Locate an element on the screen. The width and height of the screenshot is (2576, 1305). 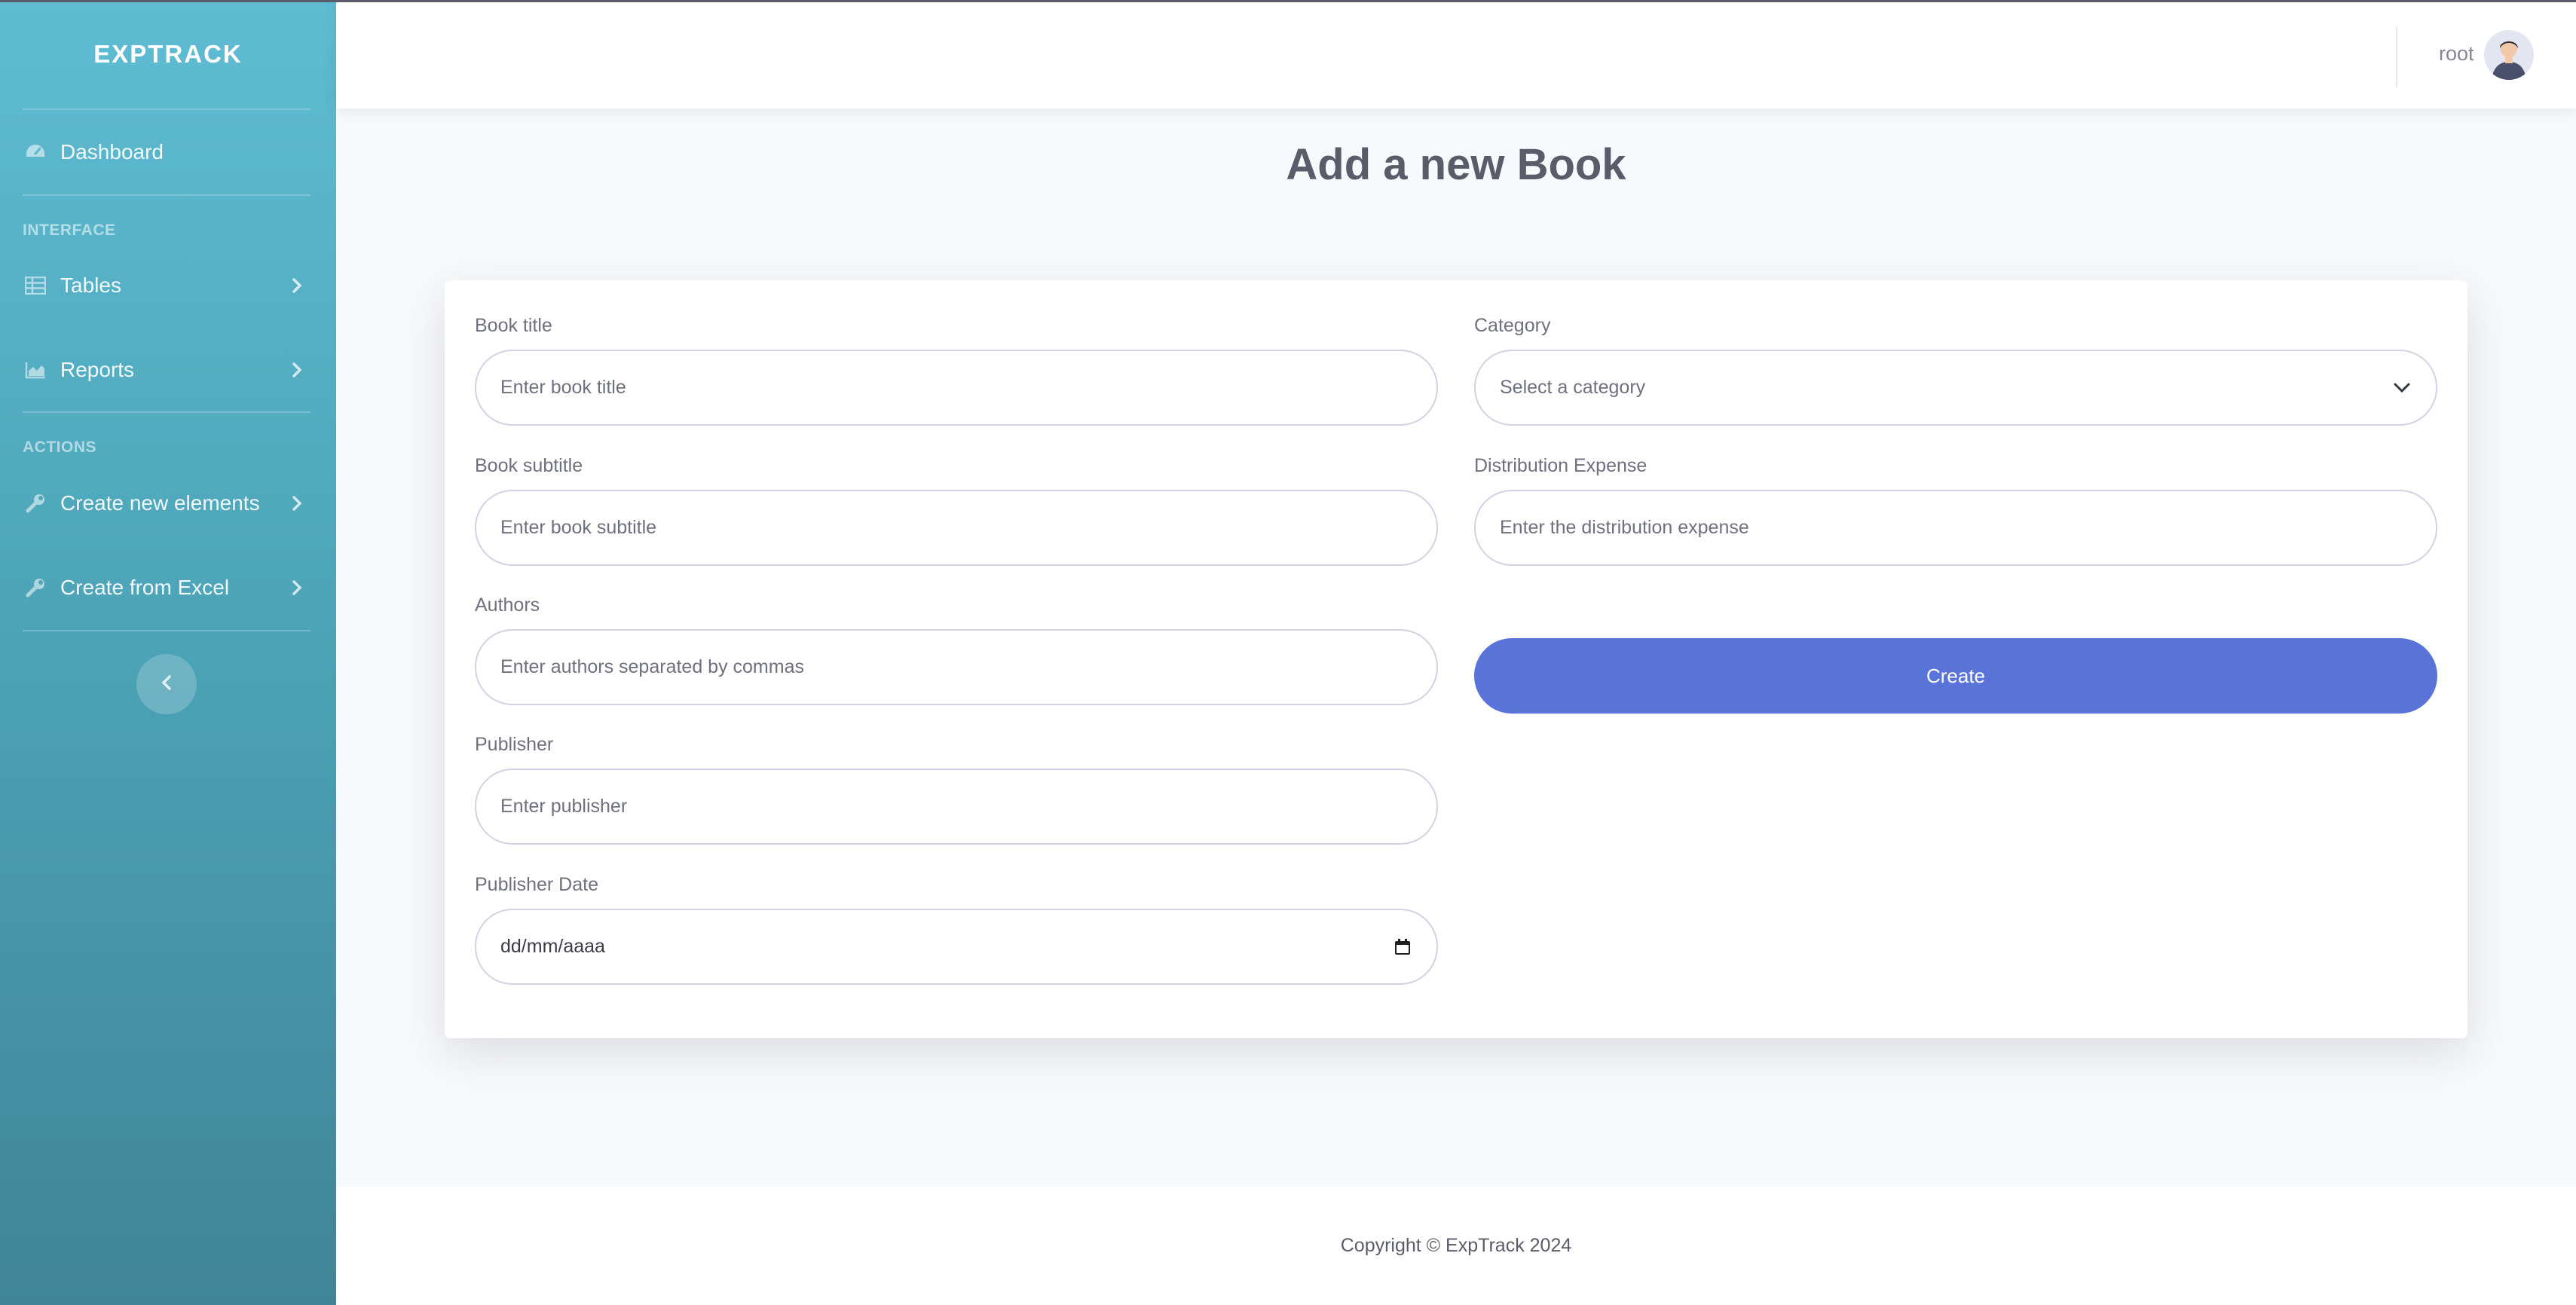
distribution-expense-label: Distribution Expense is located at coordinates (1560, 465).